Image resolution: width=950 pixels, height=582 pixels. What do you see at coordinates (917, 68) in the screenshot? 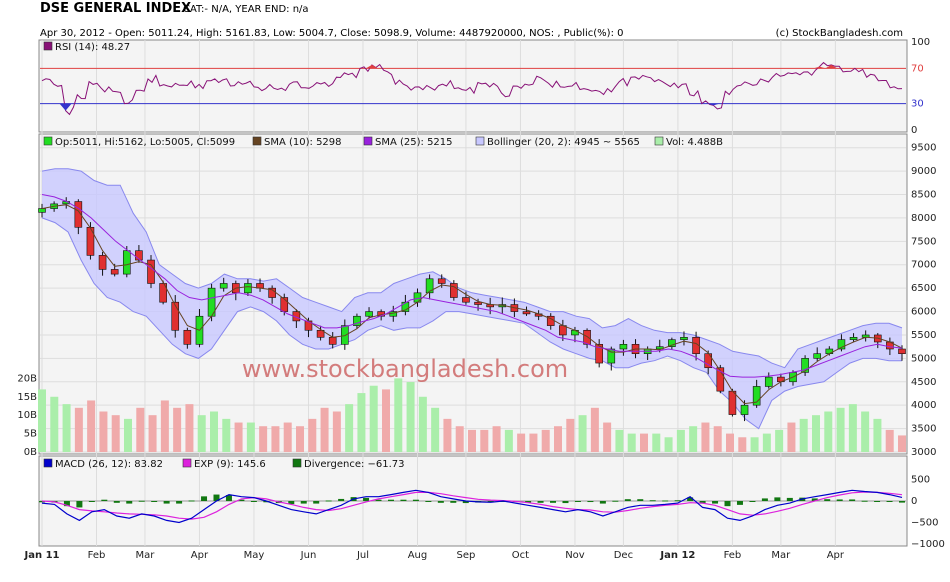
I see `rsi-tick-label: 70` at bounding box center [917, 68].